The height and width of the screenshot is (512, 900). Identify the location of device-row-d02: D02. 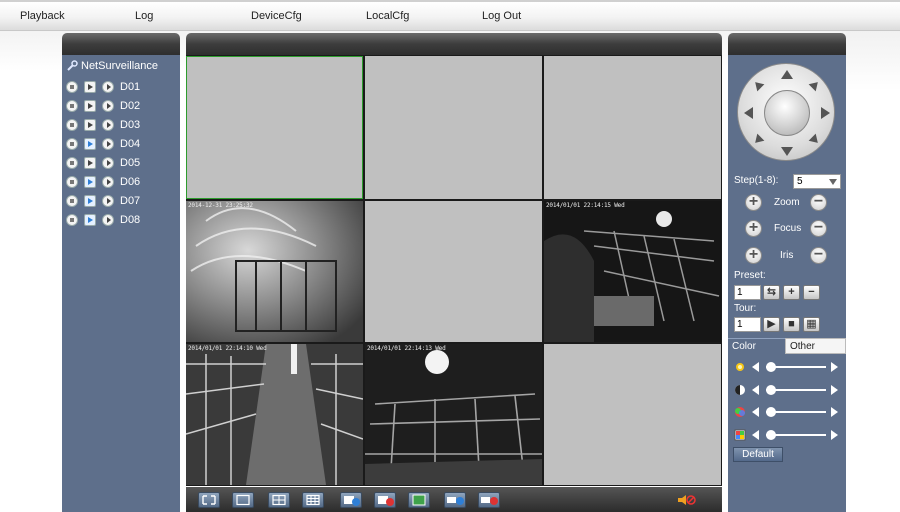
(103, 106).